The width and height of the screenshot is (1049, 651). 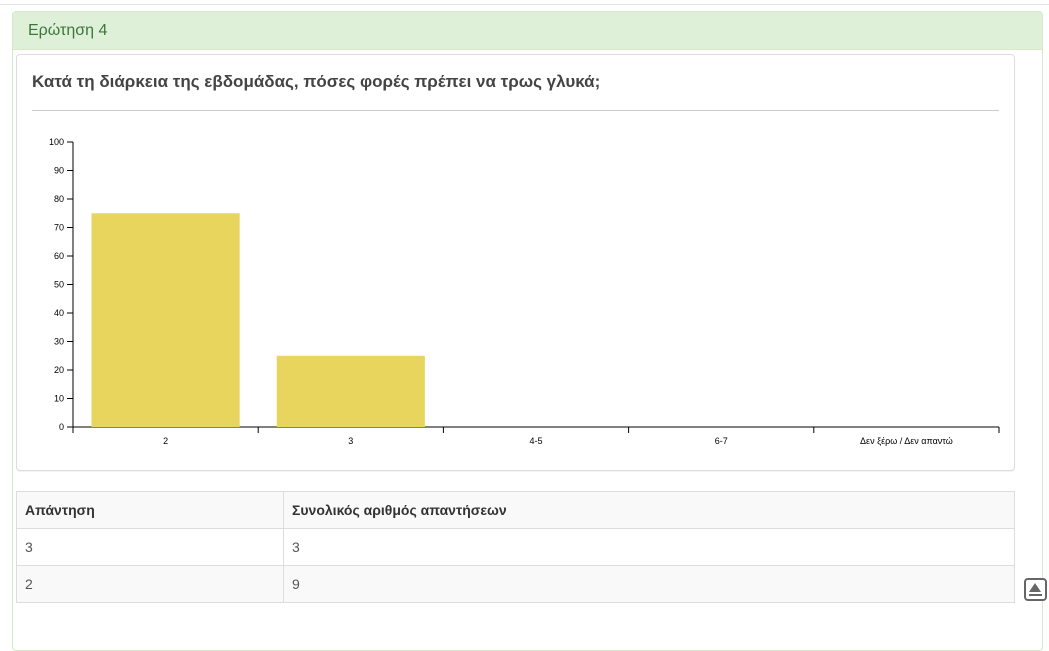 I want to click on y-tick-label: 100, so click(x=56, y=142).